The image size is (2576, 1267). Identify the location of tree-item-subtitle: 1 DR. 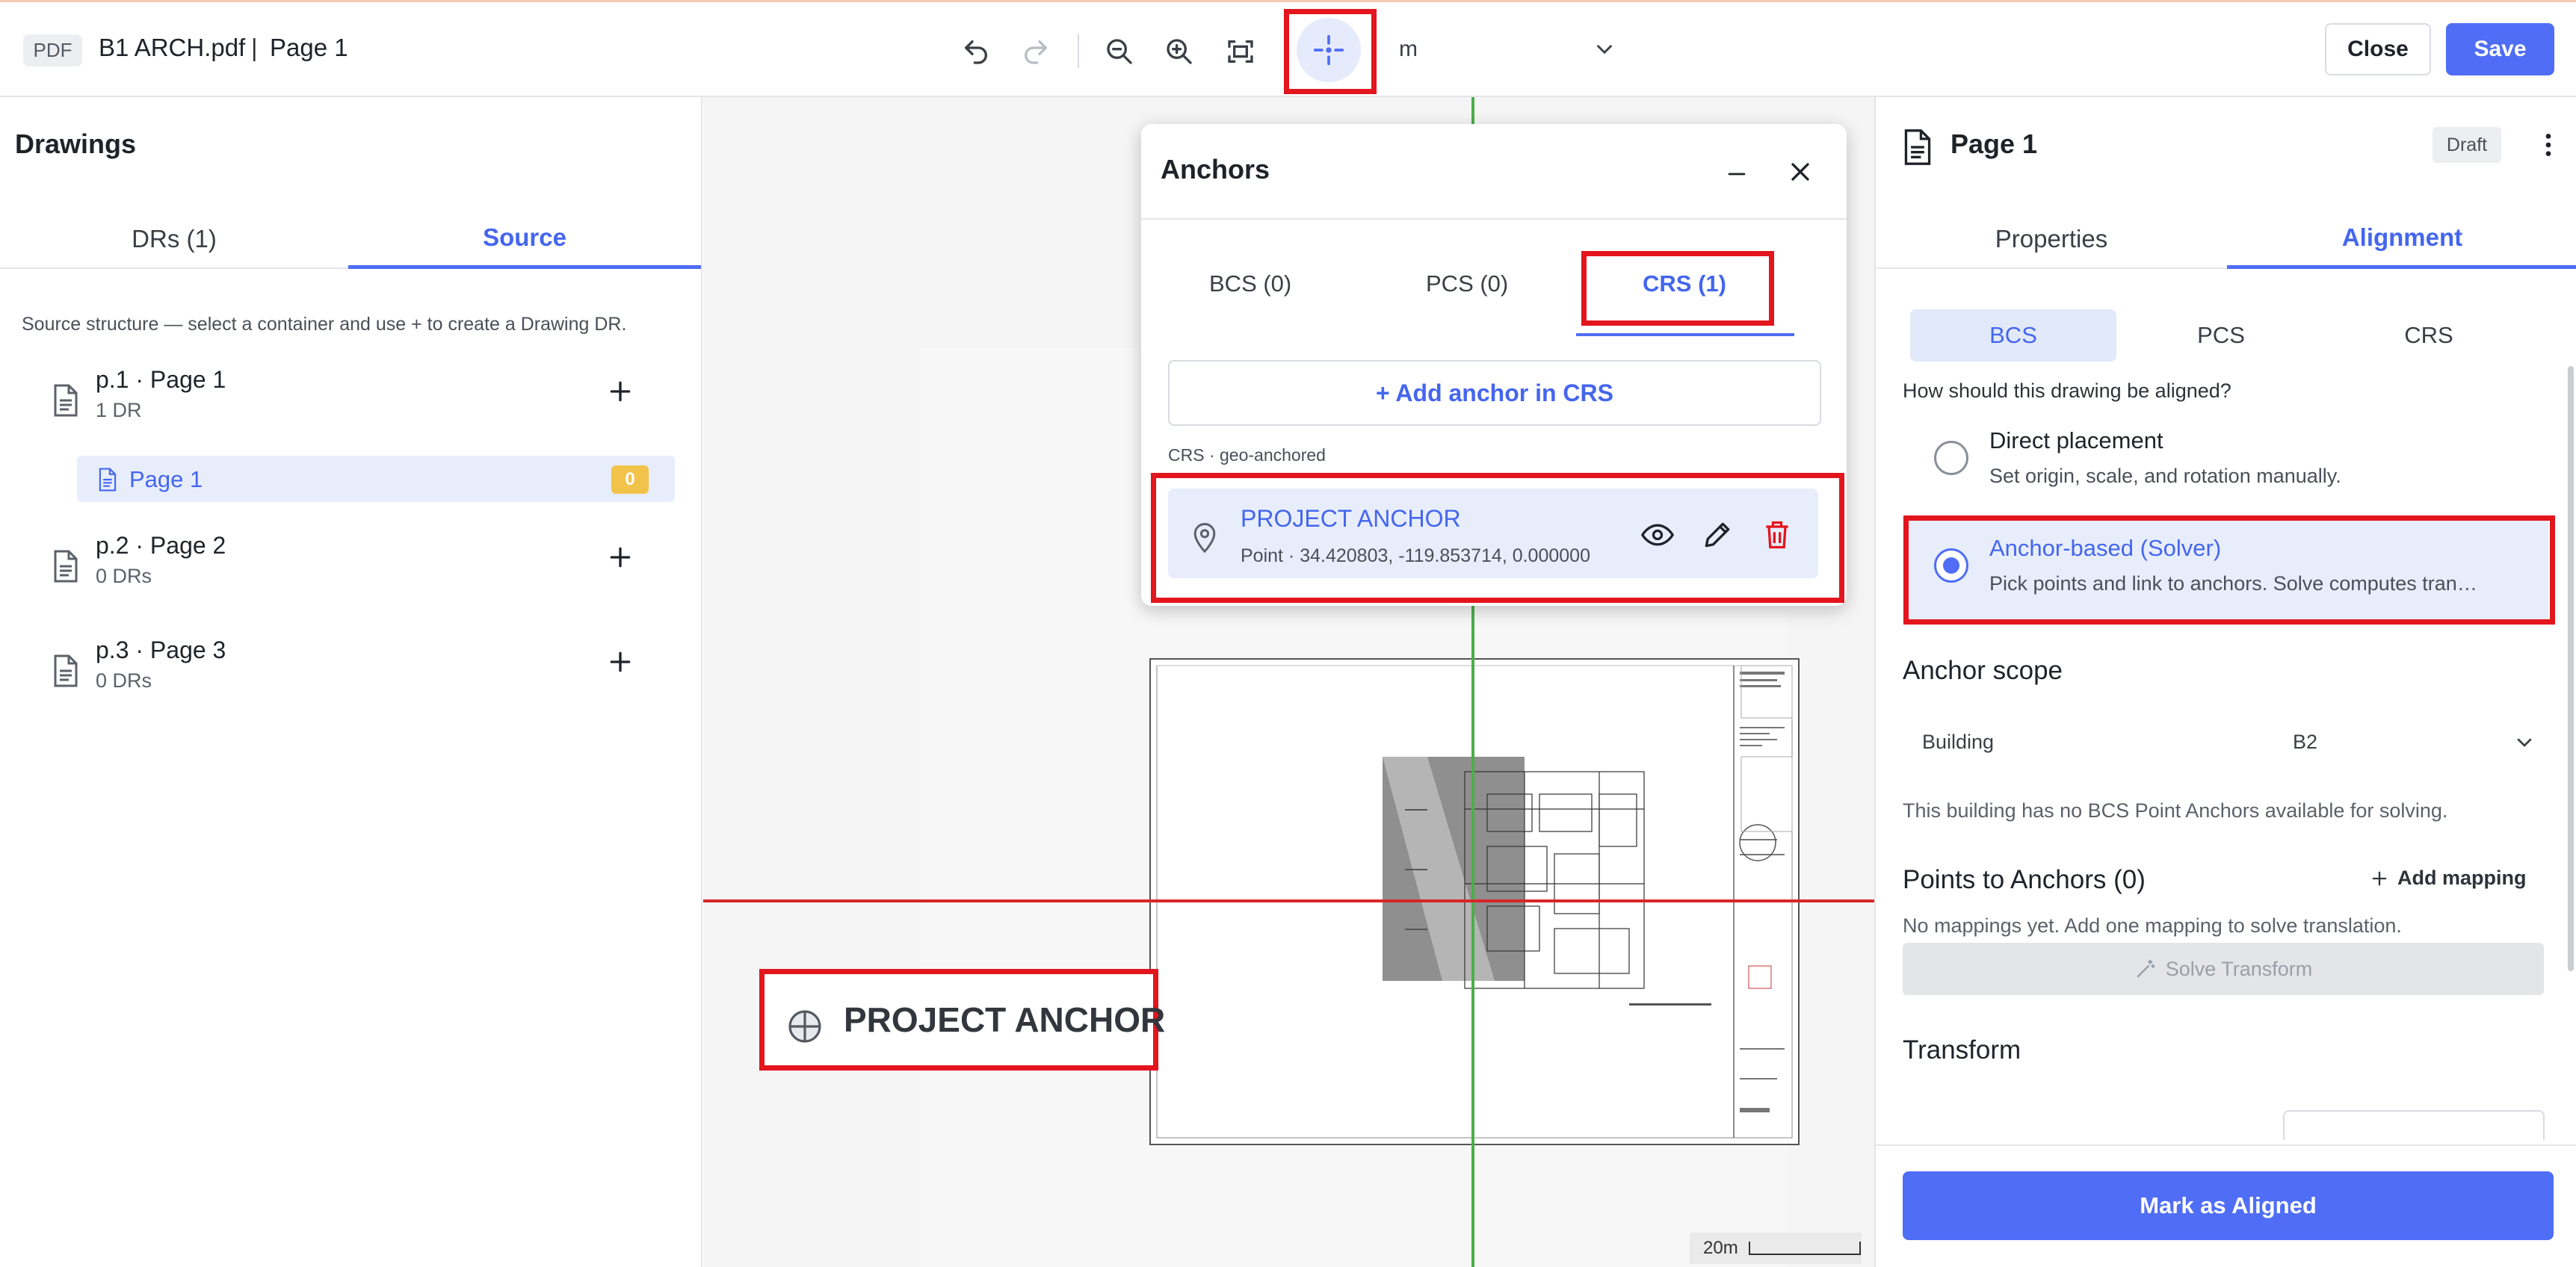
(119, 410).